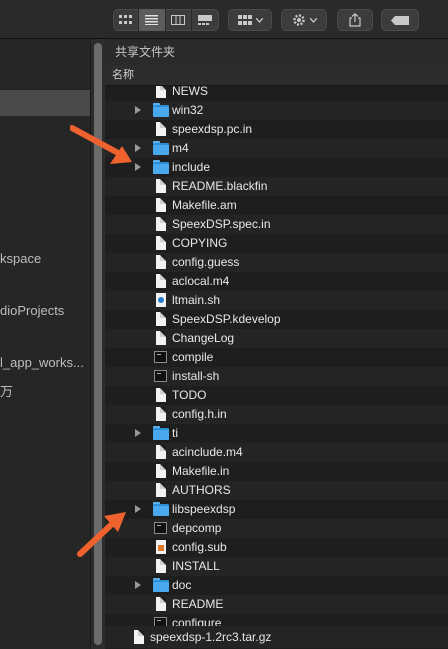  Describe the element at coordinates (276, 148) in the screenshot. I see `file-row: m4` at that location.